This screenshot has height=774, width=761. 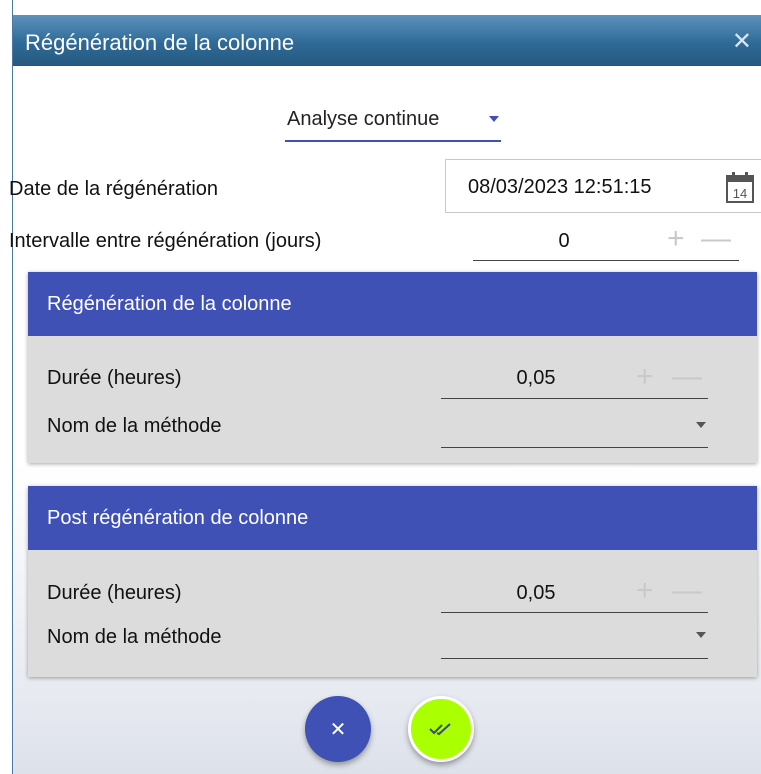 I want to click on regeneration-date-field: 08/03/2023 12:51:15 14, so click(x=603, y=186).